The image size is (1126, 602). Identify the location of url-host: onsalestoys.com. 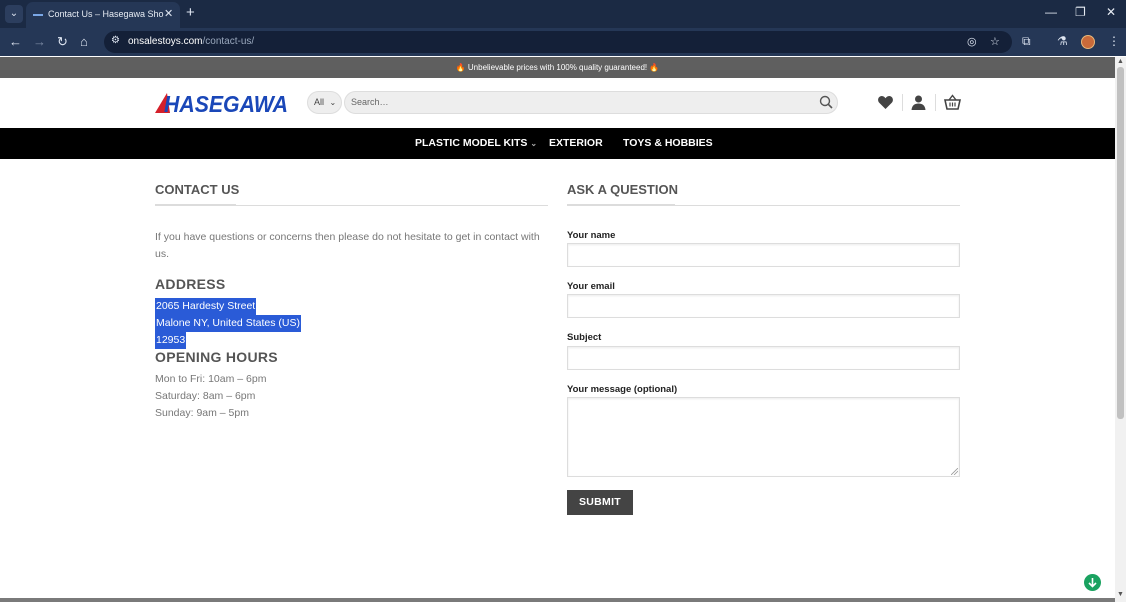
(165, 41).